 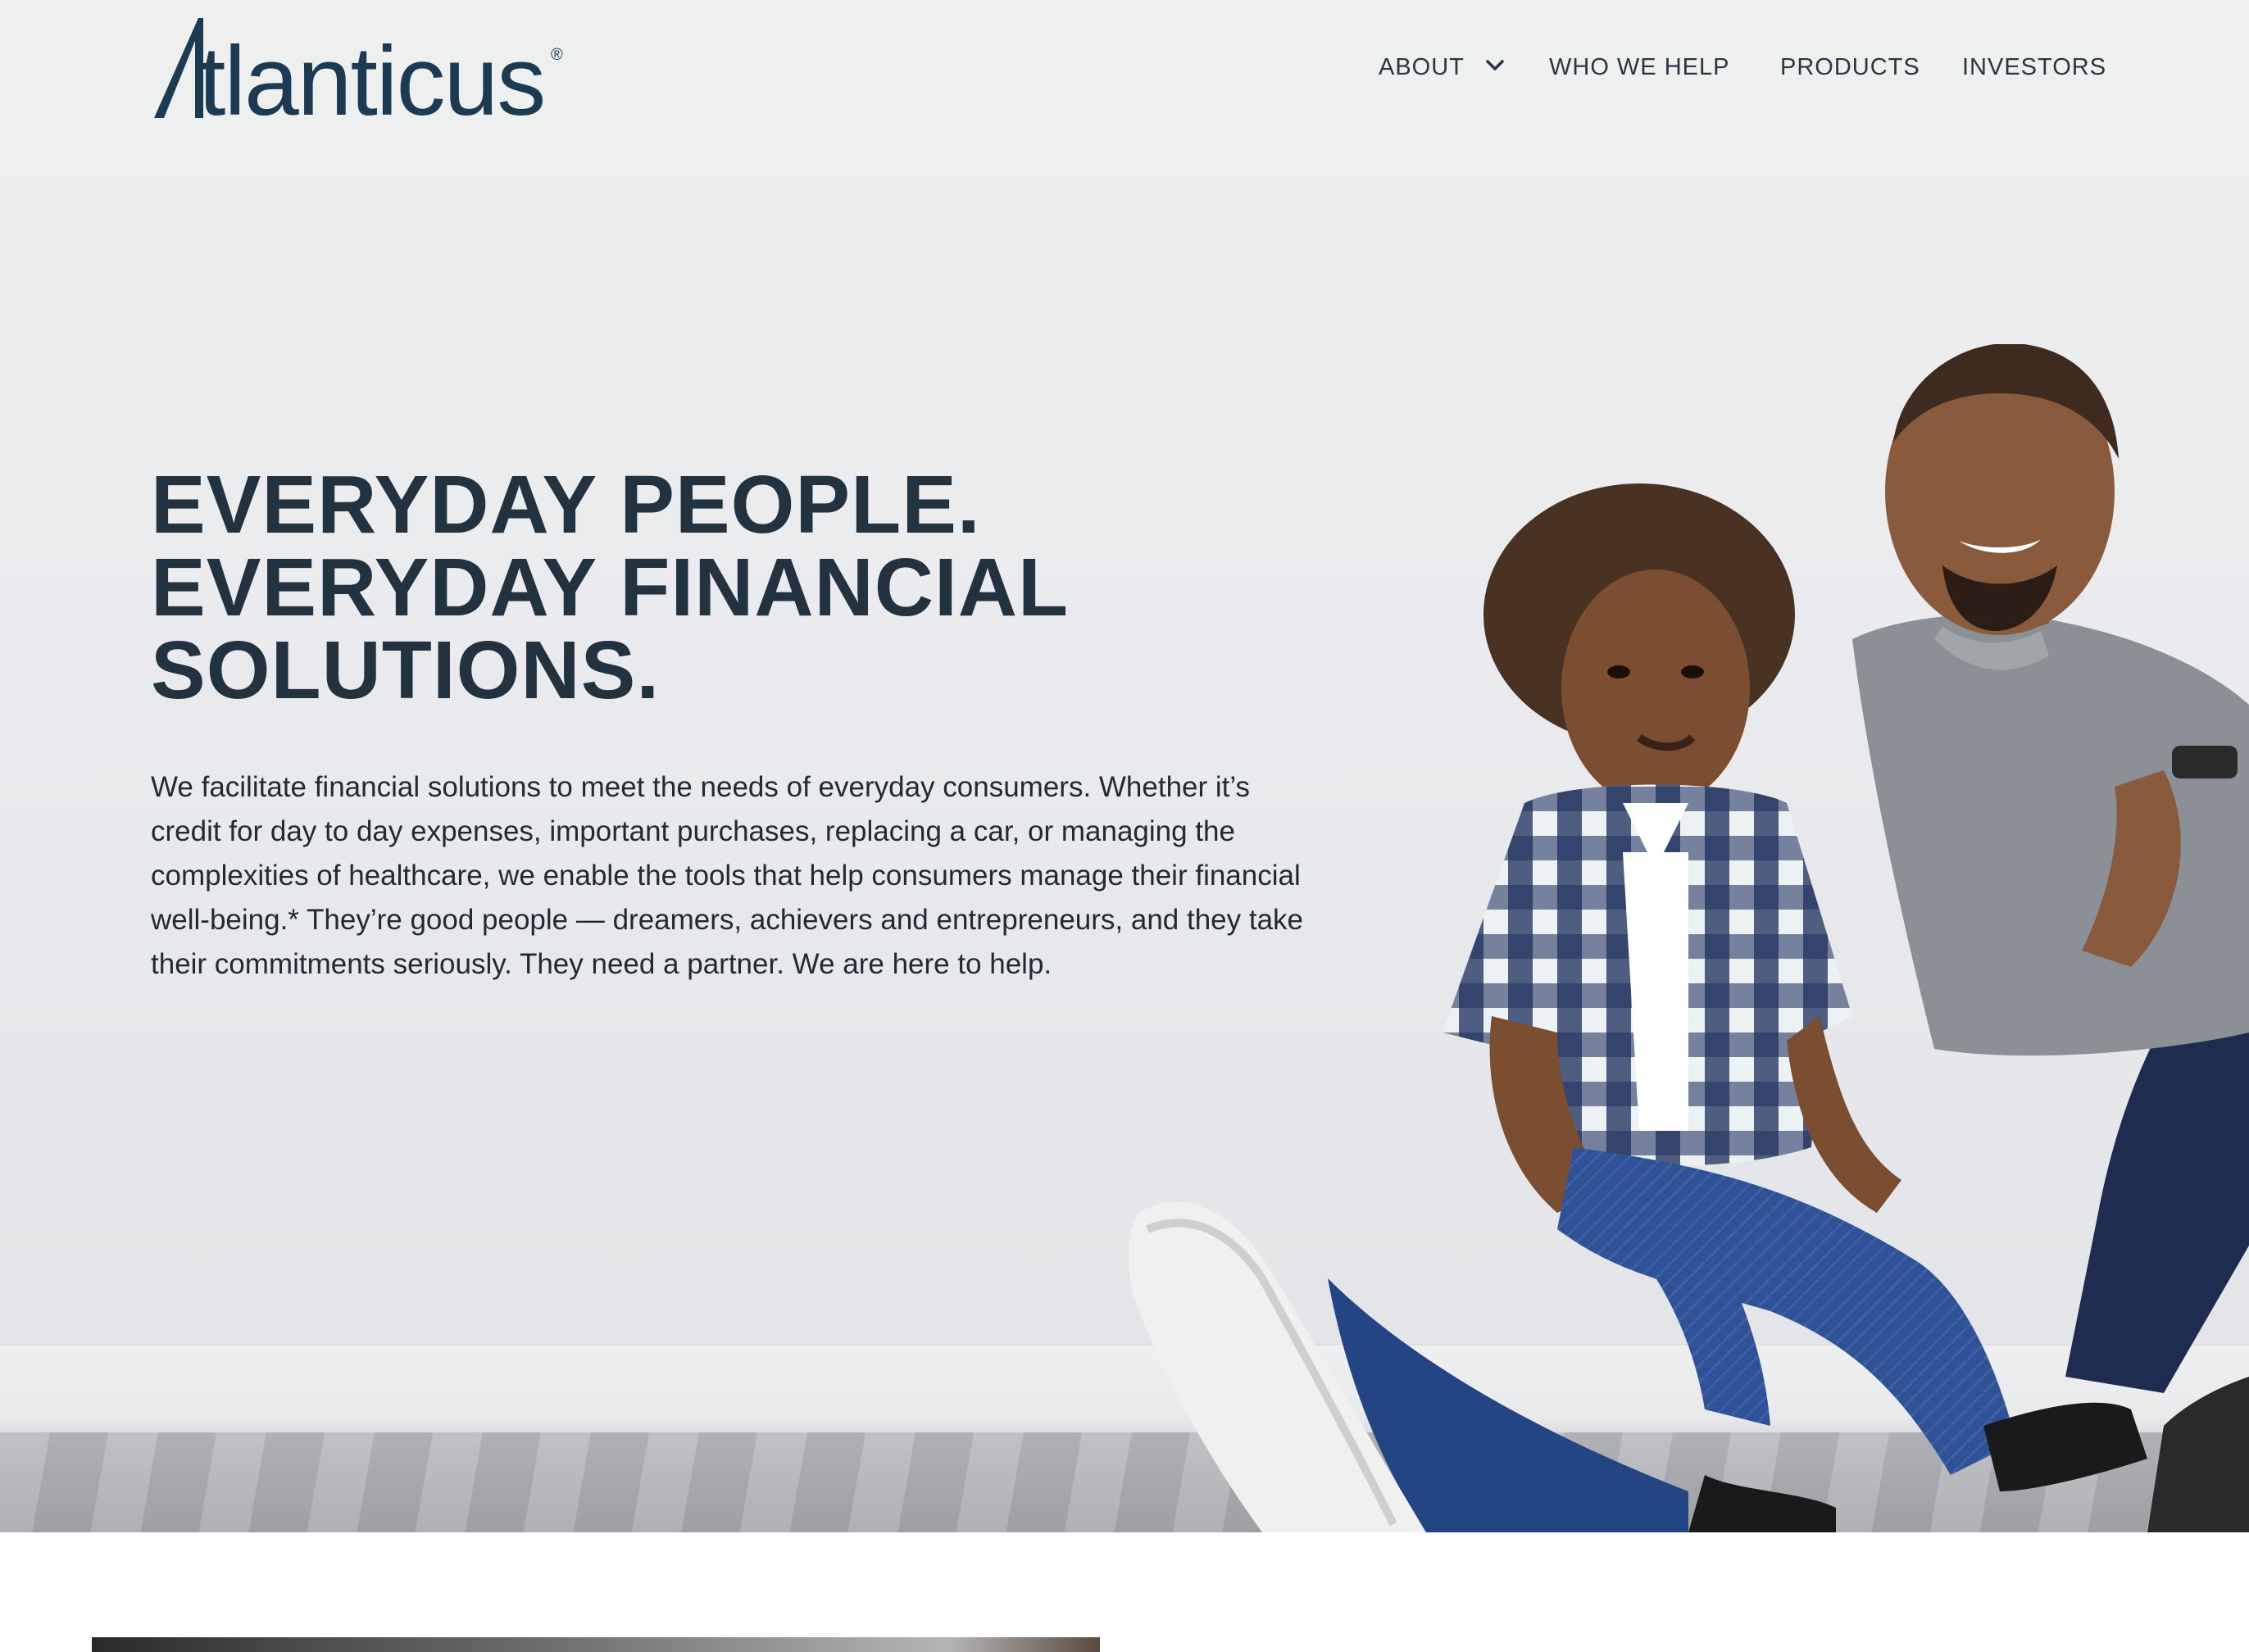 I want to click on registered-mark: ®, so click(x=557, y=55).